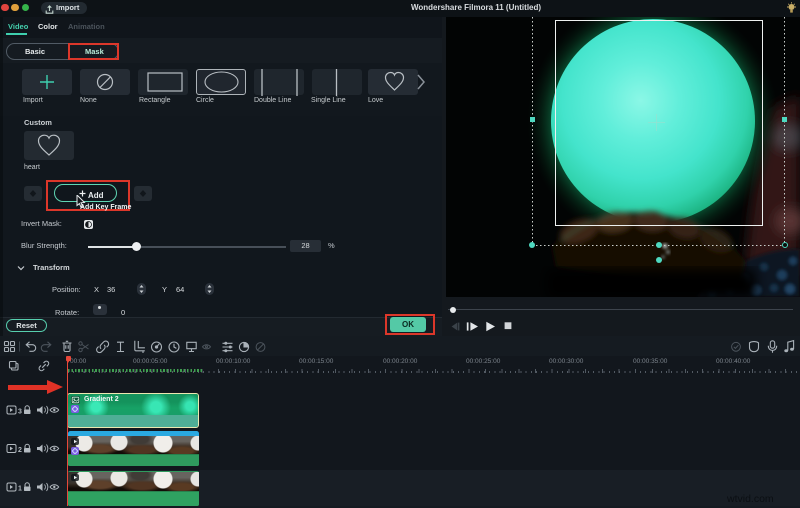 The width and height of the screenshot is (800, 508). I want to click on svg-text: 3, so click(20, 412).